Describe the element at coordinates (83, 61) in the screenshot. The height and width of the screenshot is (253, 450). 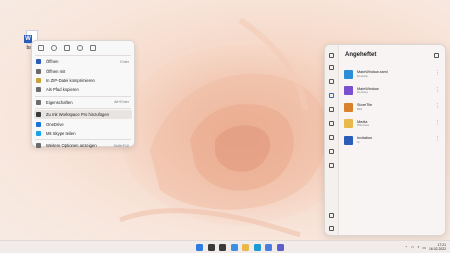
I see `context-menu-item: Öffnen Enter` at that location.